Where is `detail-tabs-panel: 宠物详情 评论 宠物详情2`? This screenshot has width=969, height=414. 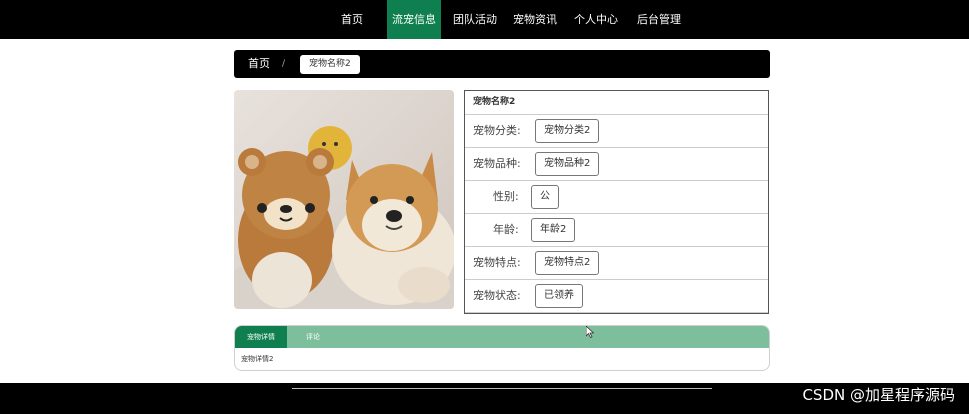
detail-tabs-panel: 宠物详情 评论 宠物详情2 is located at coordinates (502, 348).